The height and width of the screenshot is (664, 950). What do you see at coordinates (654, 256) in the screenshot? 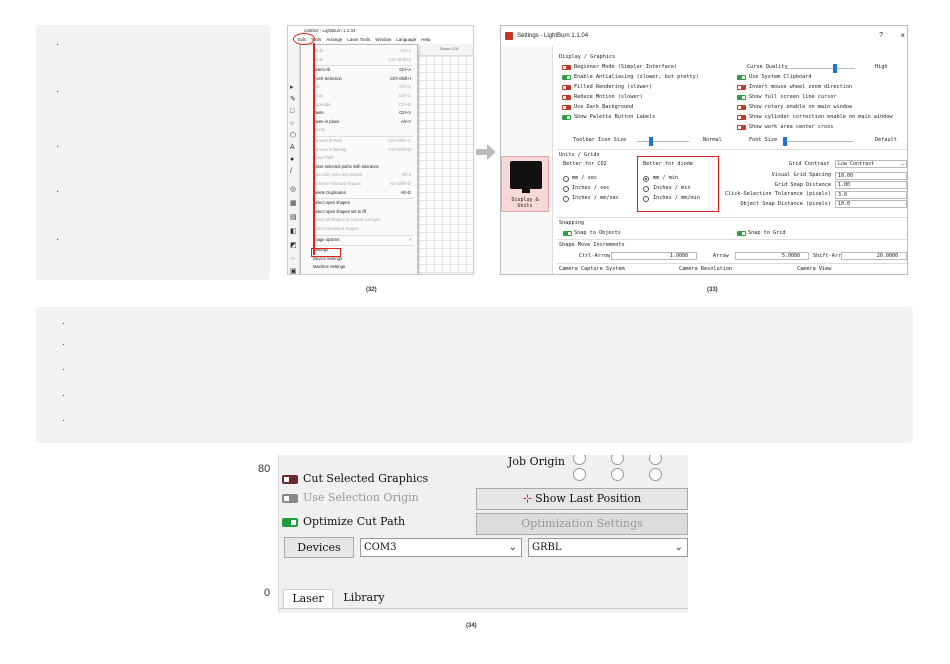
I see `ctrl-arrow-input: 1.0000` at bounding box center [654, 256].